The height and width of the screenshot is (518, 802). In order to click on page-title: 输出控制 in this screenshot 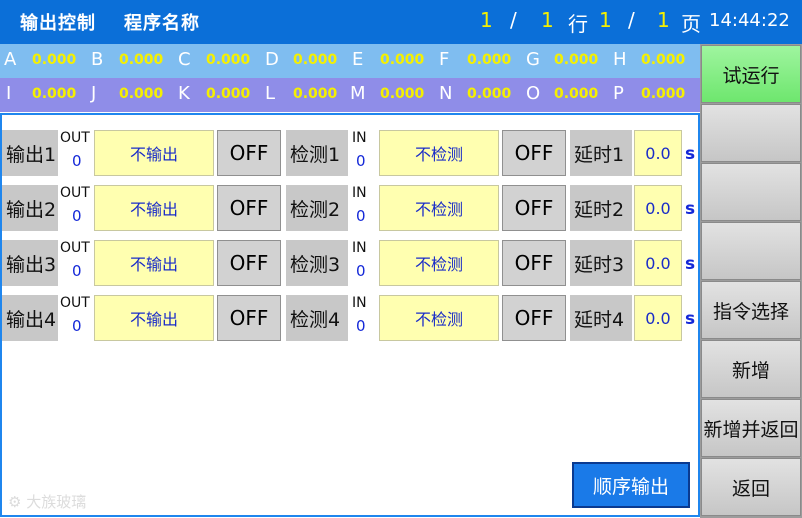, I will do `click(58, 23)`.